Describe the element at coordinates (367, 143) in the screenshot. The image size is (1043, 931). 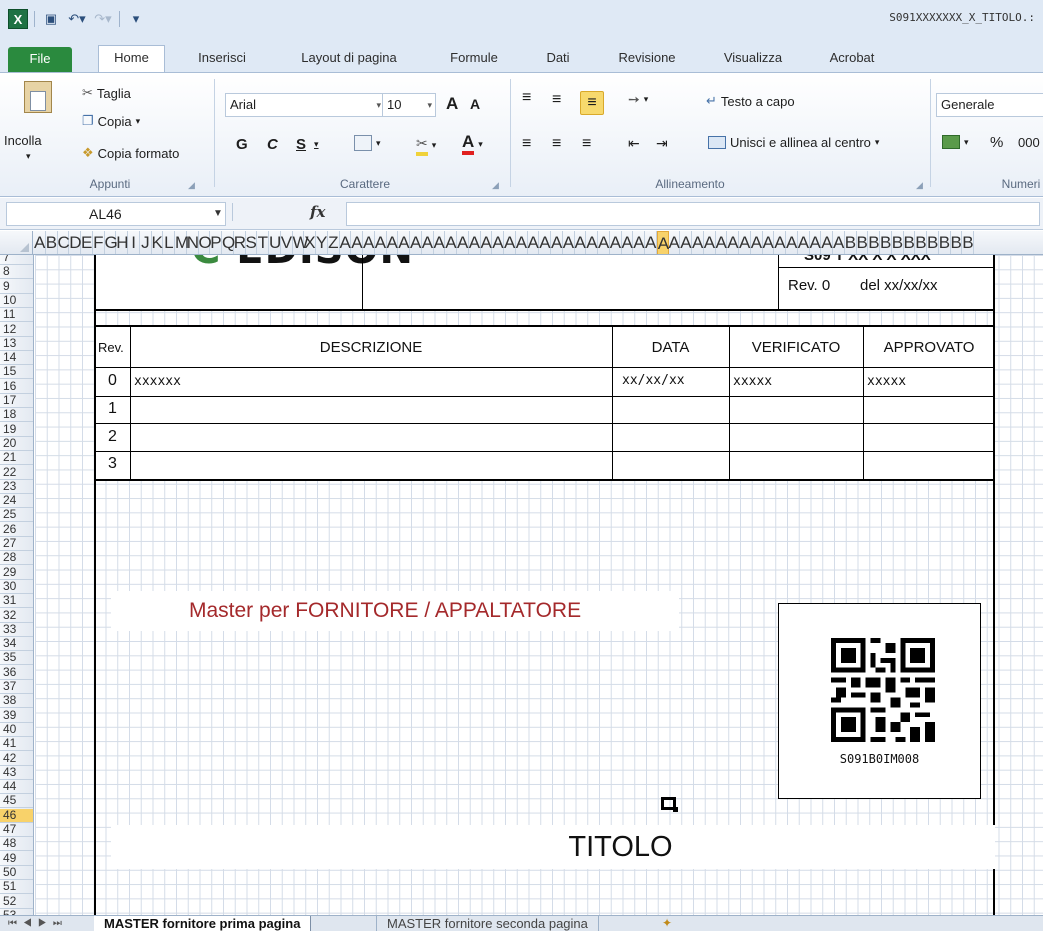
I see `borders-button: ▾` at that location.